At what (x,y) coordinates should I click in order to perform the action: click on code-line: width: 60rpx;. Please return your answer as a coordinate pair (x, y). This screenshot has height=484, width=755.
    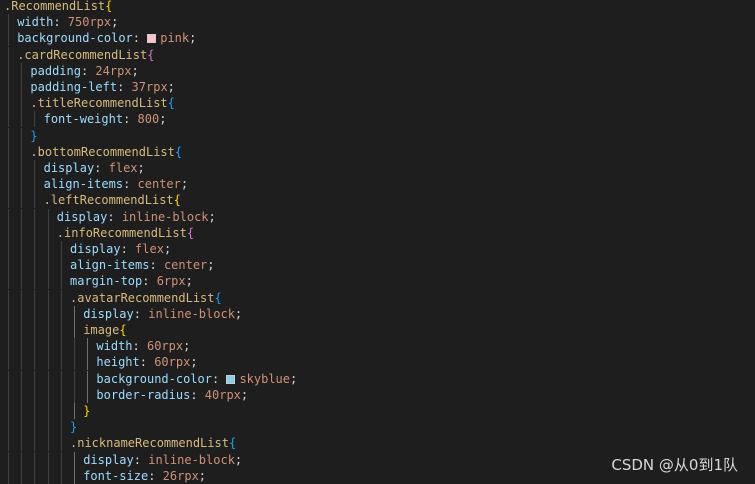
    Looking at the image, I should click on (377, 346).